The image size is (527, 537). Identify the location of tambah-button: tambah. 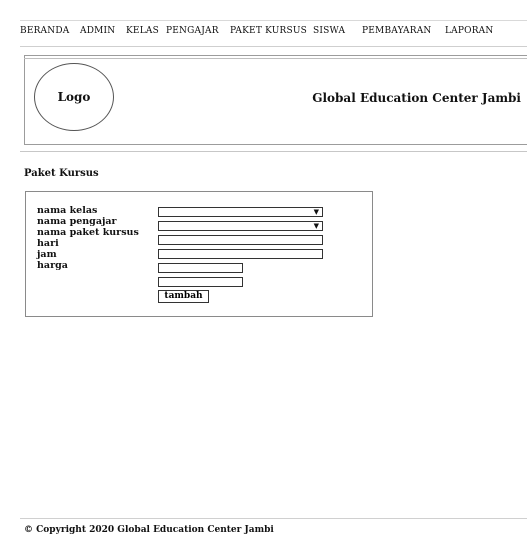
(183, 296).